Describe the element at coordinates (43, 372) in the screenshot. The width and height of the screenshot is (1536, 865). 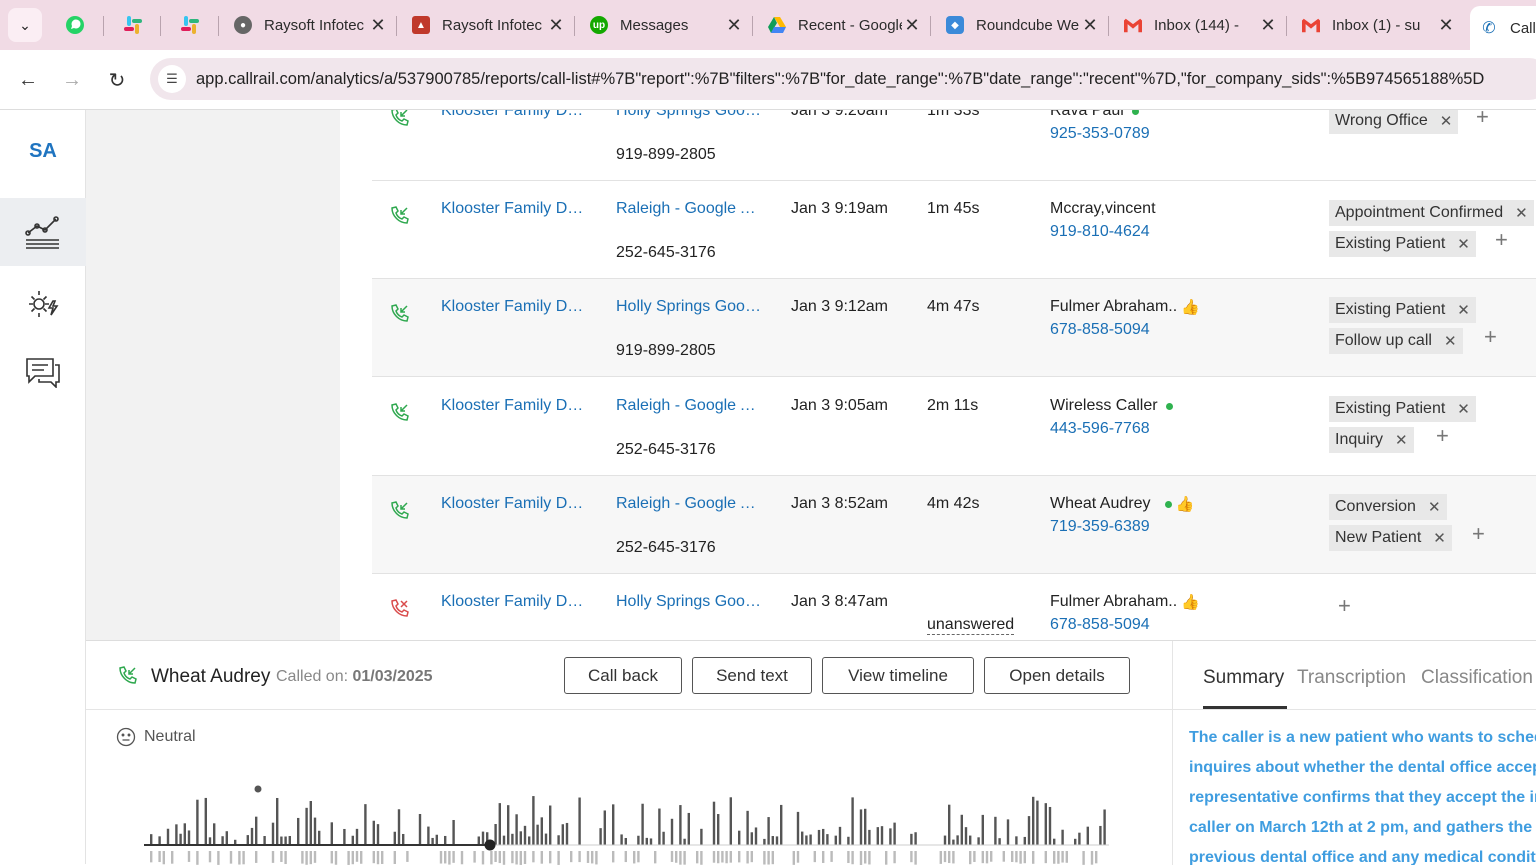
I see `nav-conversations` at that location.